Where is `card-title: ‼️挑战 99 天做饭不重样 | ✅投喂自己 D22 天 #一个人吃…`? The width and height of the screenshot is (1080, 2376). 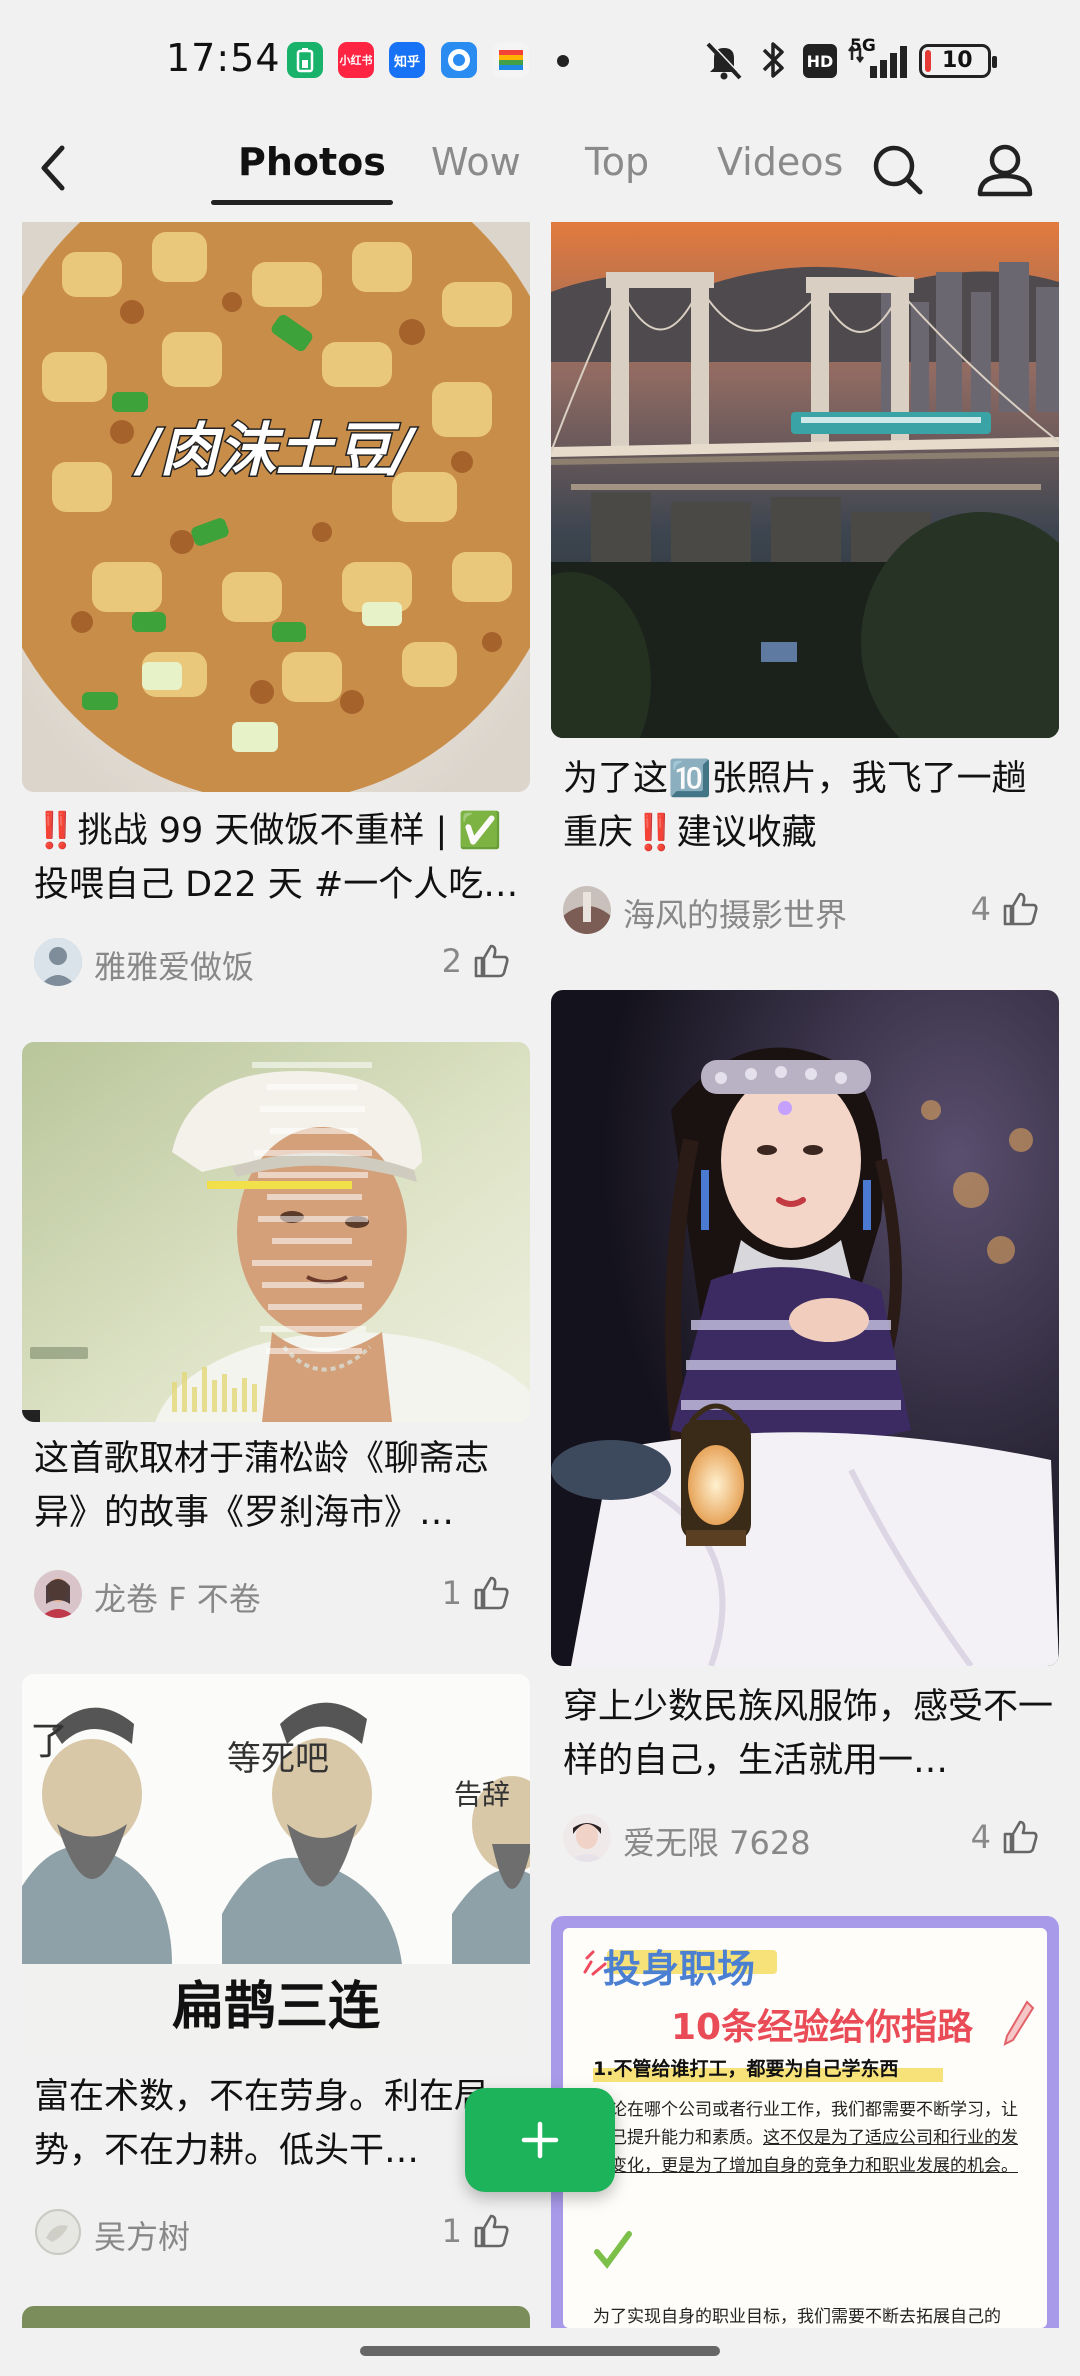 card-title: ‼️挑战 99 天做饭不重样 | ✅投喂自己 D22 天 #一个人吃… is located at coordinates (279, 858).